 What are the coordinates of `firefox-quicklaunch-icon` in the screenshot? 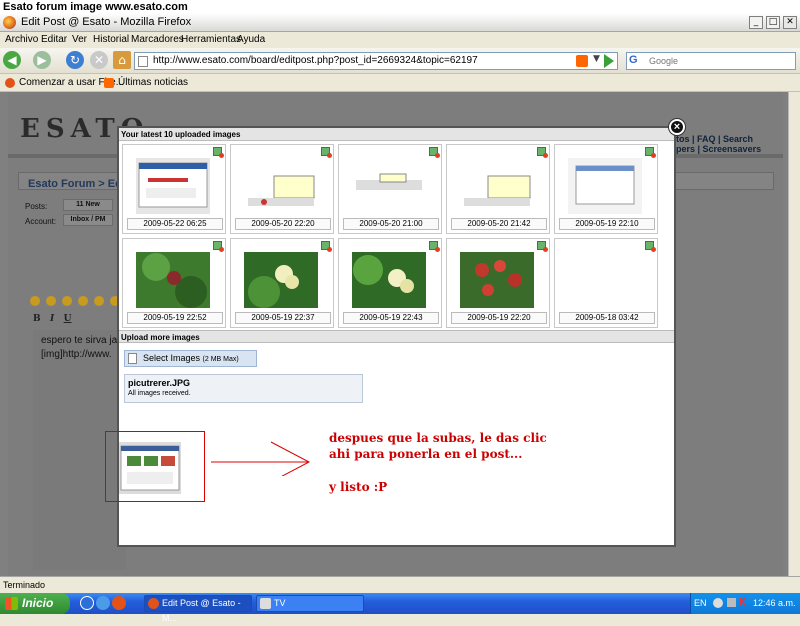 It's located at (119, 603).